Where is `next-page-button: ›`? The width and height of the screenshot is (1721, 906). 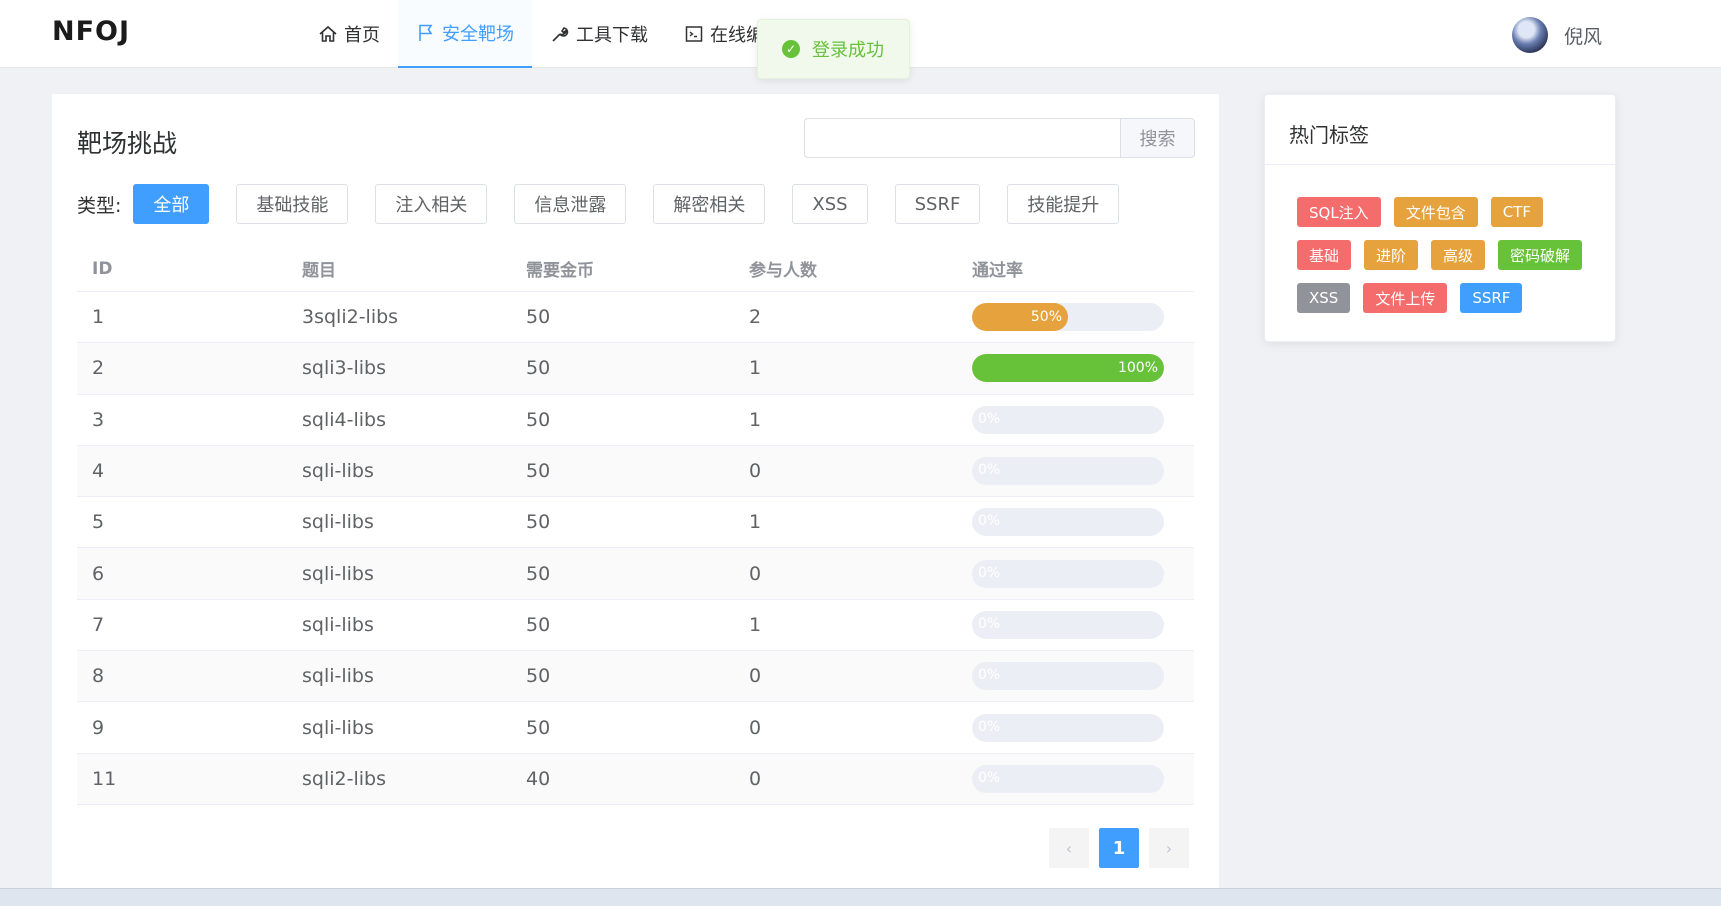
next-page-button: › is located at coordinates (1169, 848).